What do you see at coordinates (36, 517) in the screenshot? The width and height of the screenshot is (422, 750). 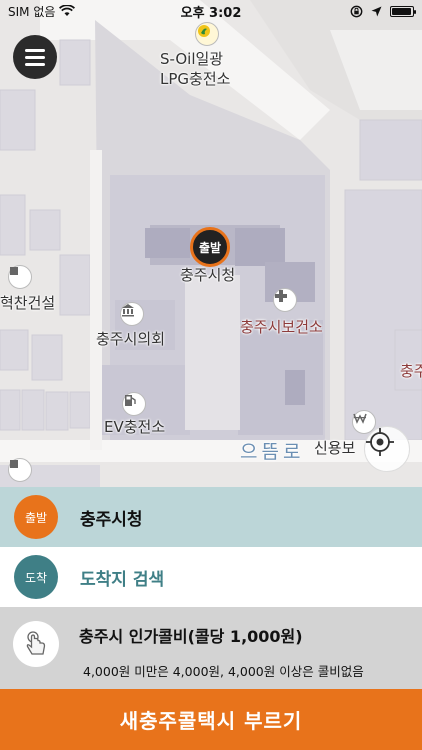 I see `start-badge: 출발` at bounding box center [36, 517].